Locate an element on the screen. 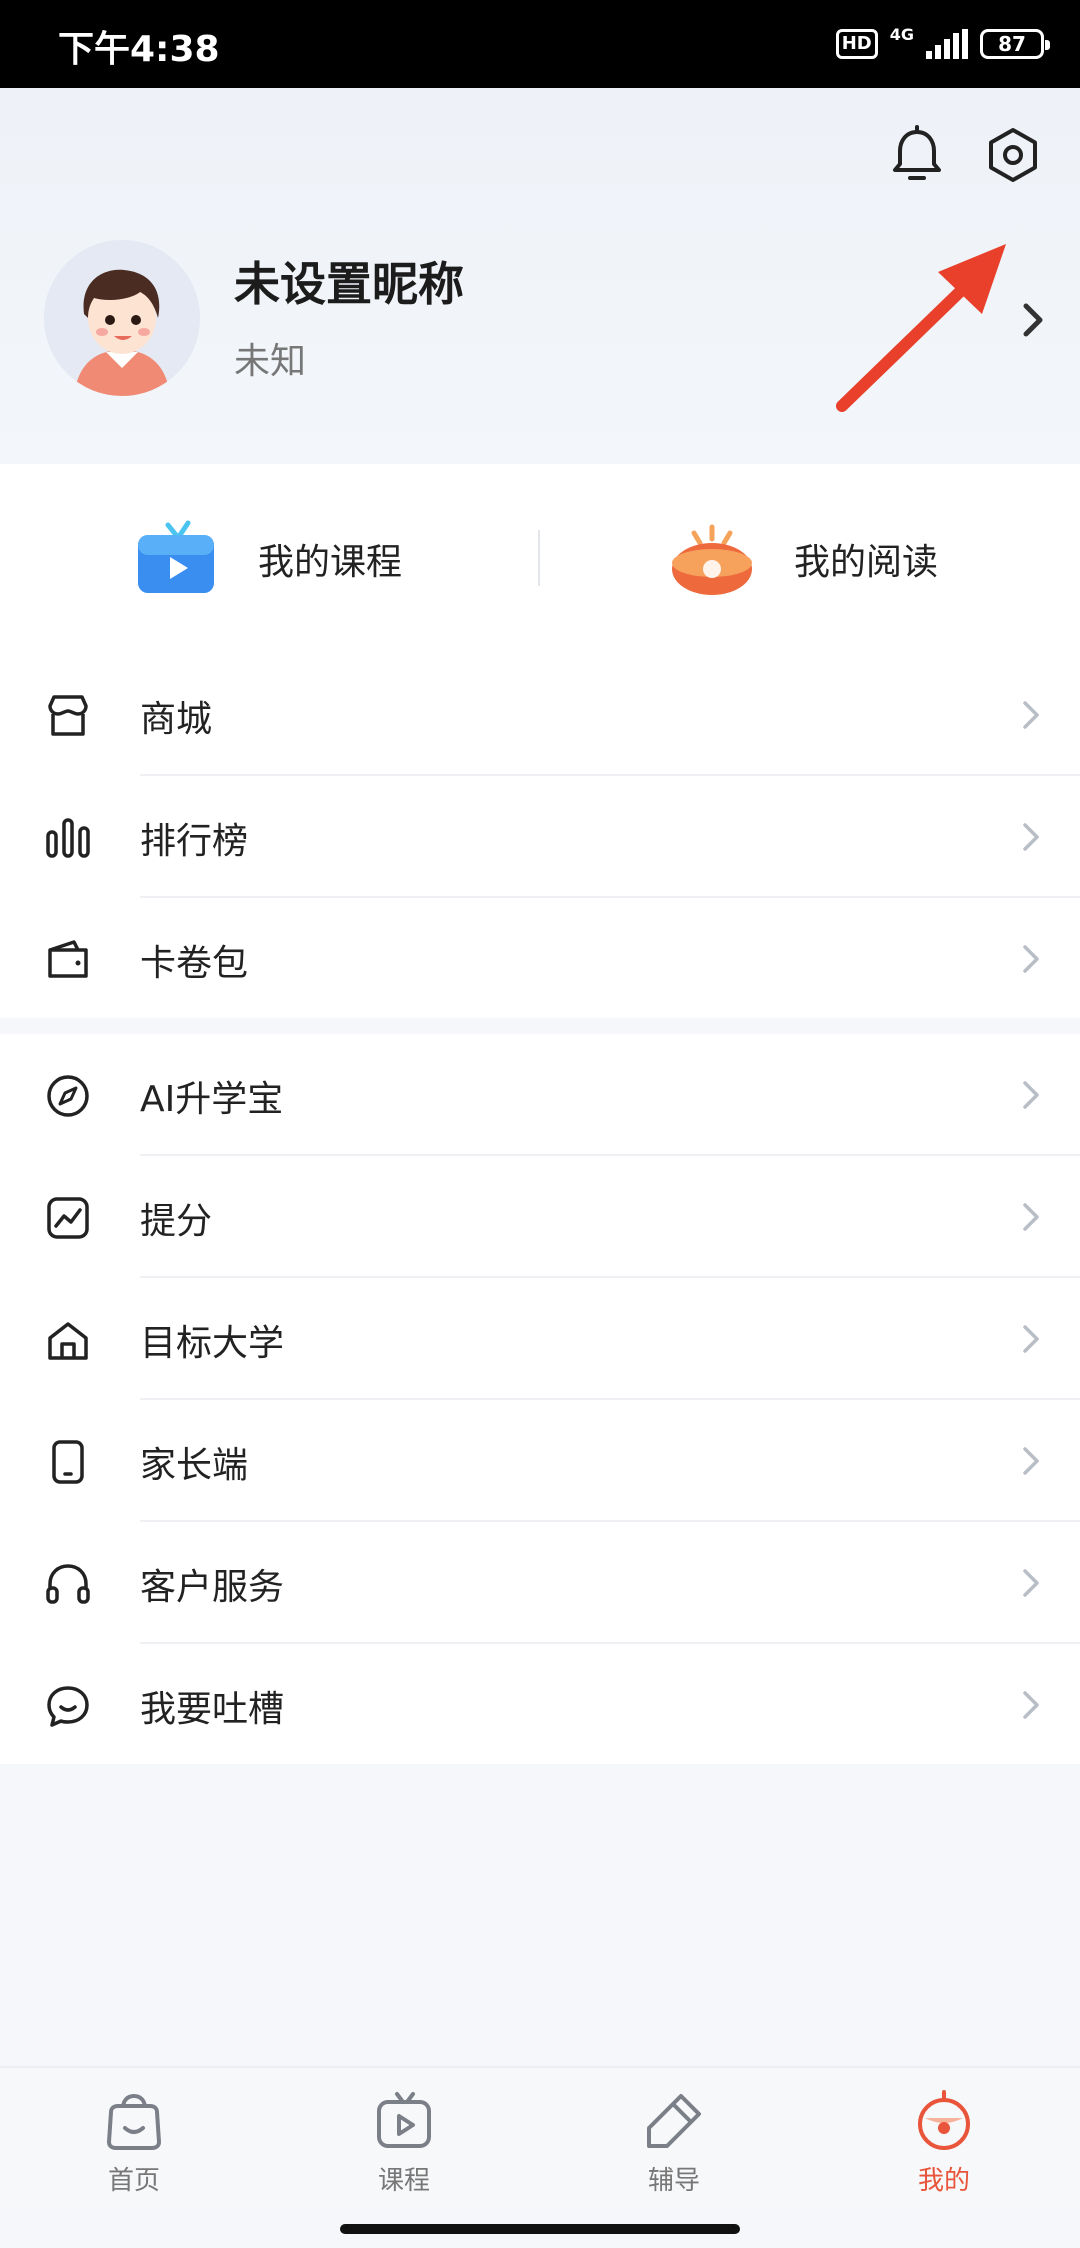  tab-label: 我的 is located at coordinates (943, 2181).